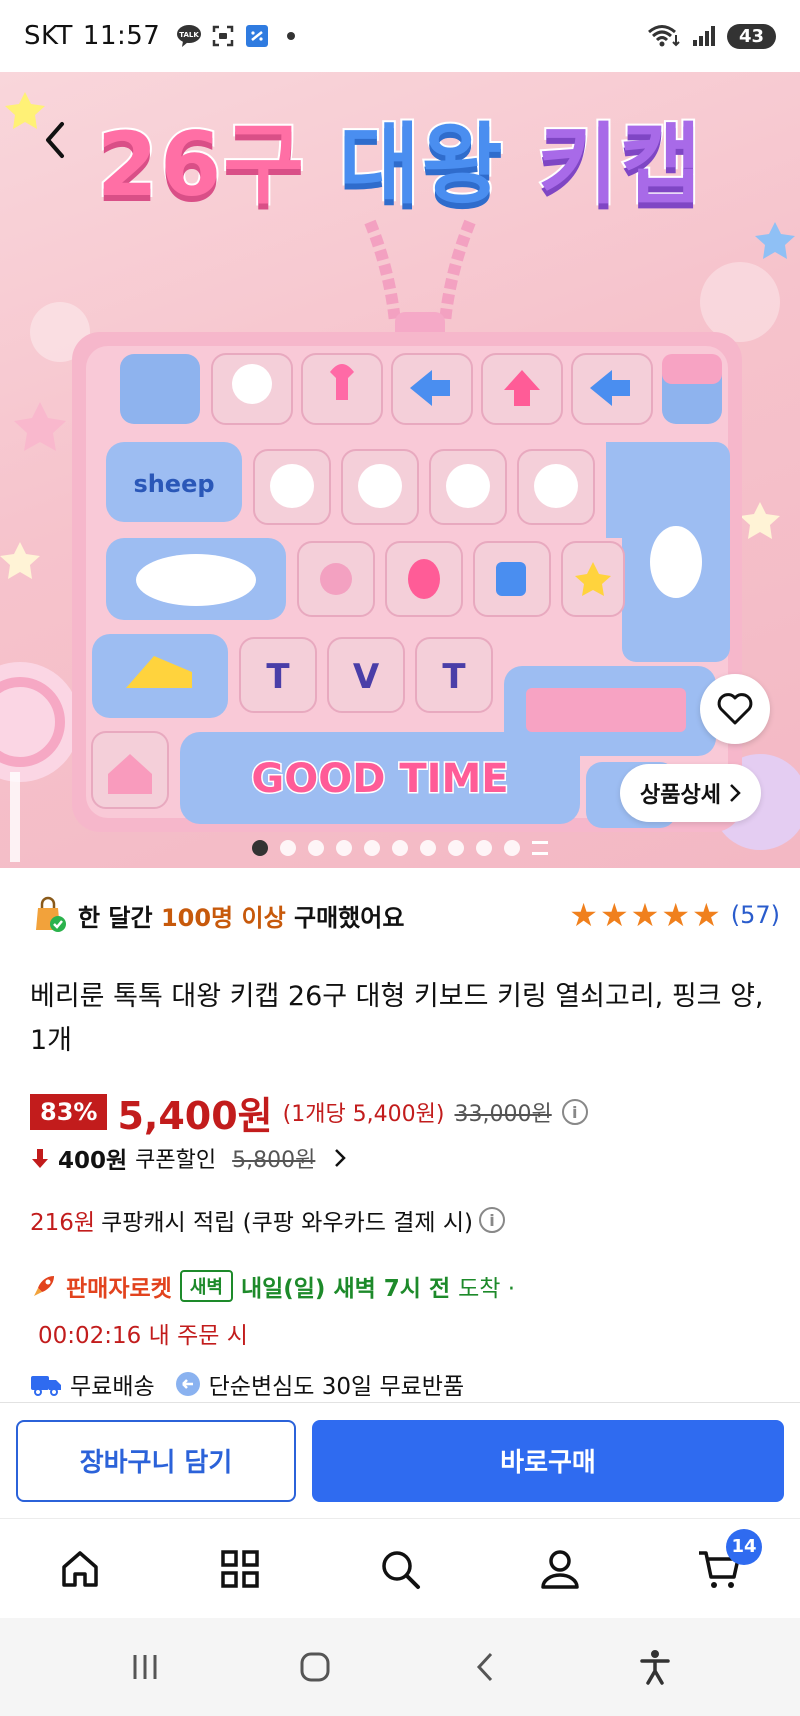  I want to click on cash-amount: 216원, so click(63, 1223).